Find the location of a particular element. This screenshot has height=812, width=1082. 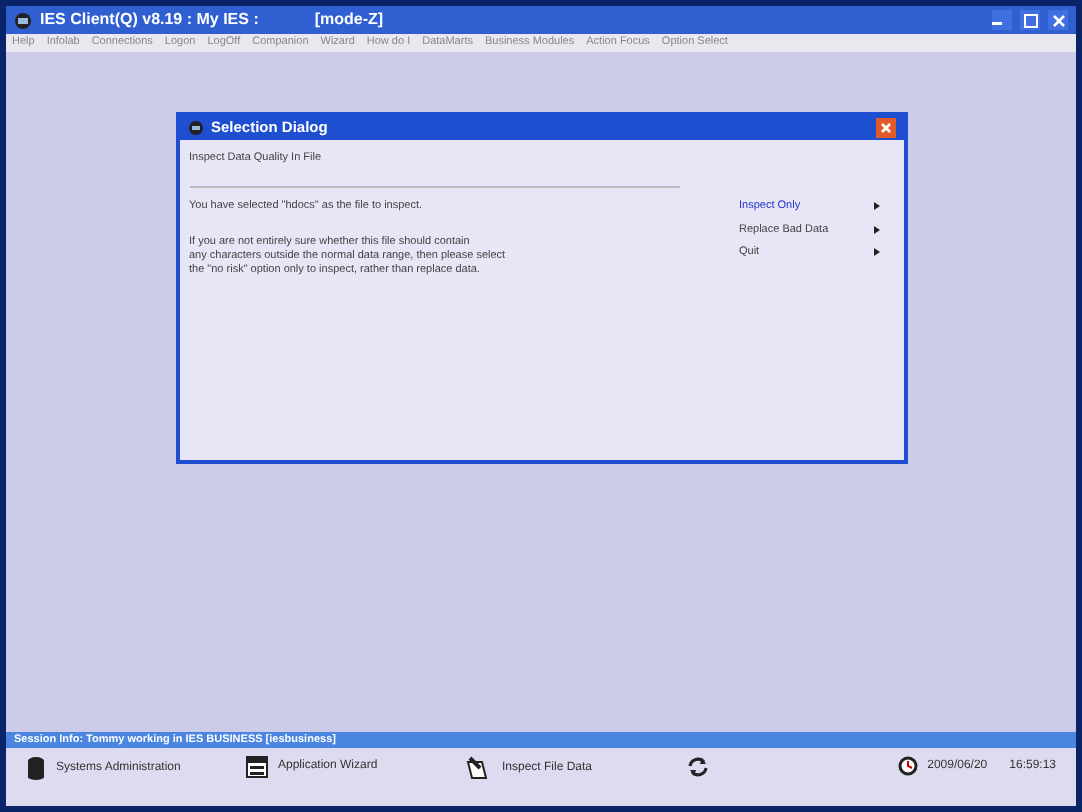

maximize-button is located at coordinates (1030, 20).